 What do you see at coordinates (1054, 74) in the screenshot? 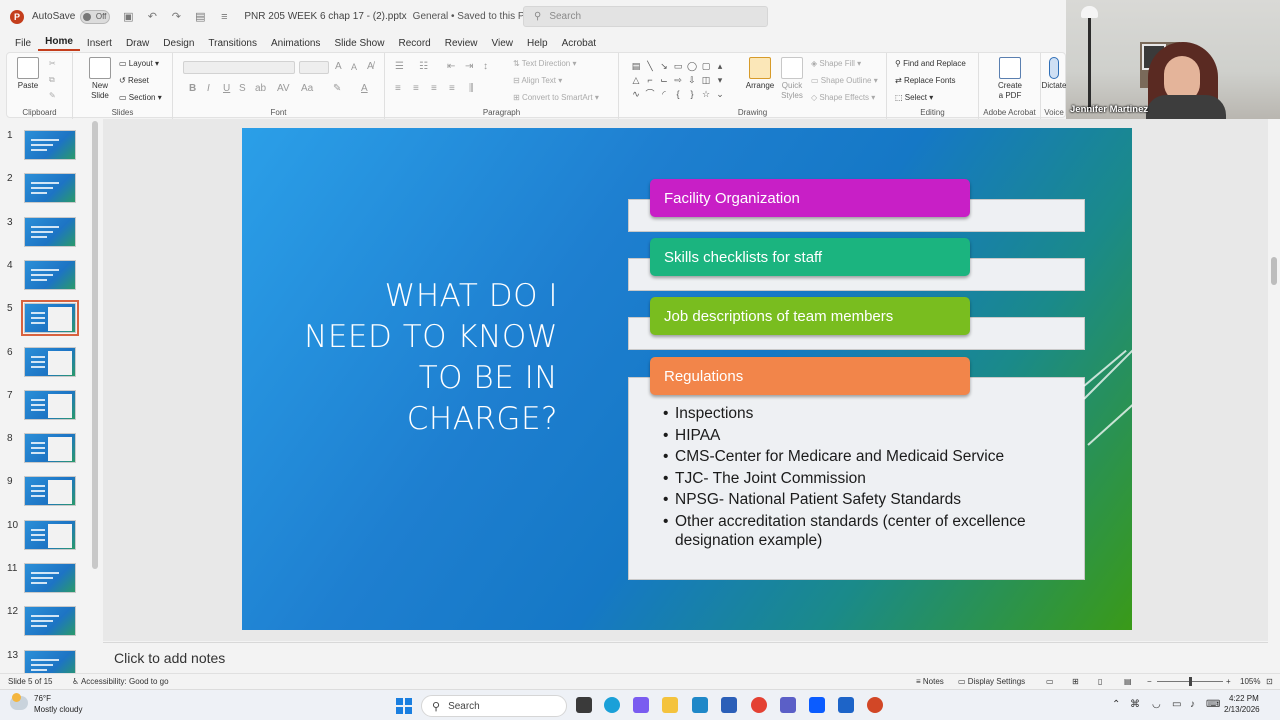
I see `dictate-button: Dictate` at bounding box center [1054, 74].